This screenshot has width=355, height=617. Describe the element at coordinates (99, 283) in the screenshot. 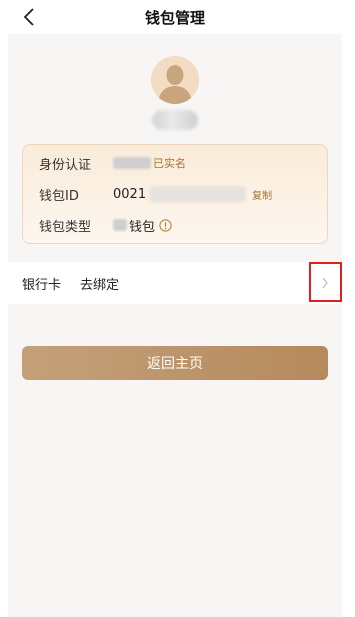

I see `bind-card-link: 去绑定` at that location.